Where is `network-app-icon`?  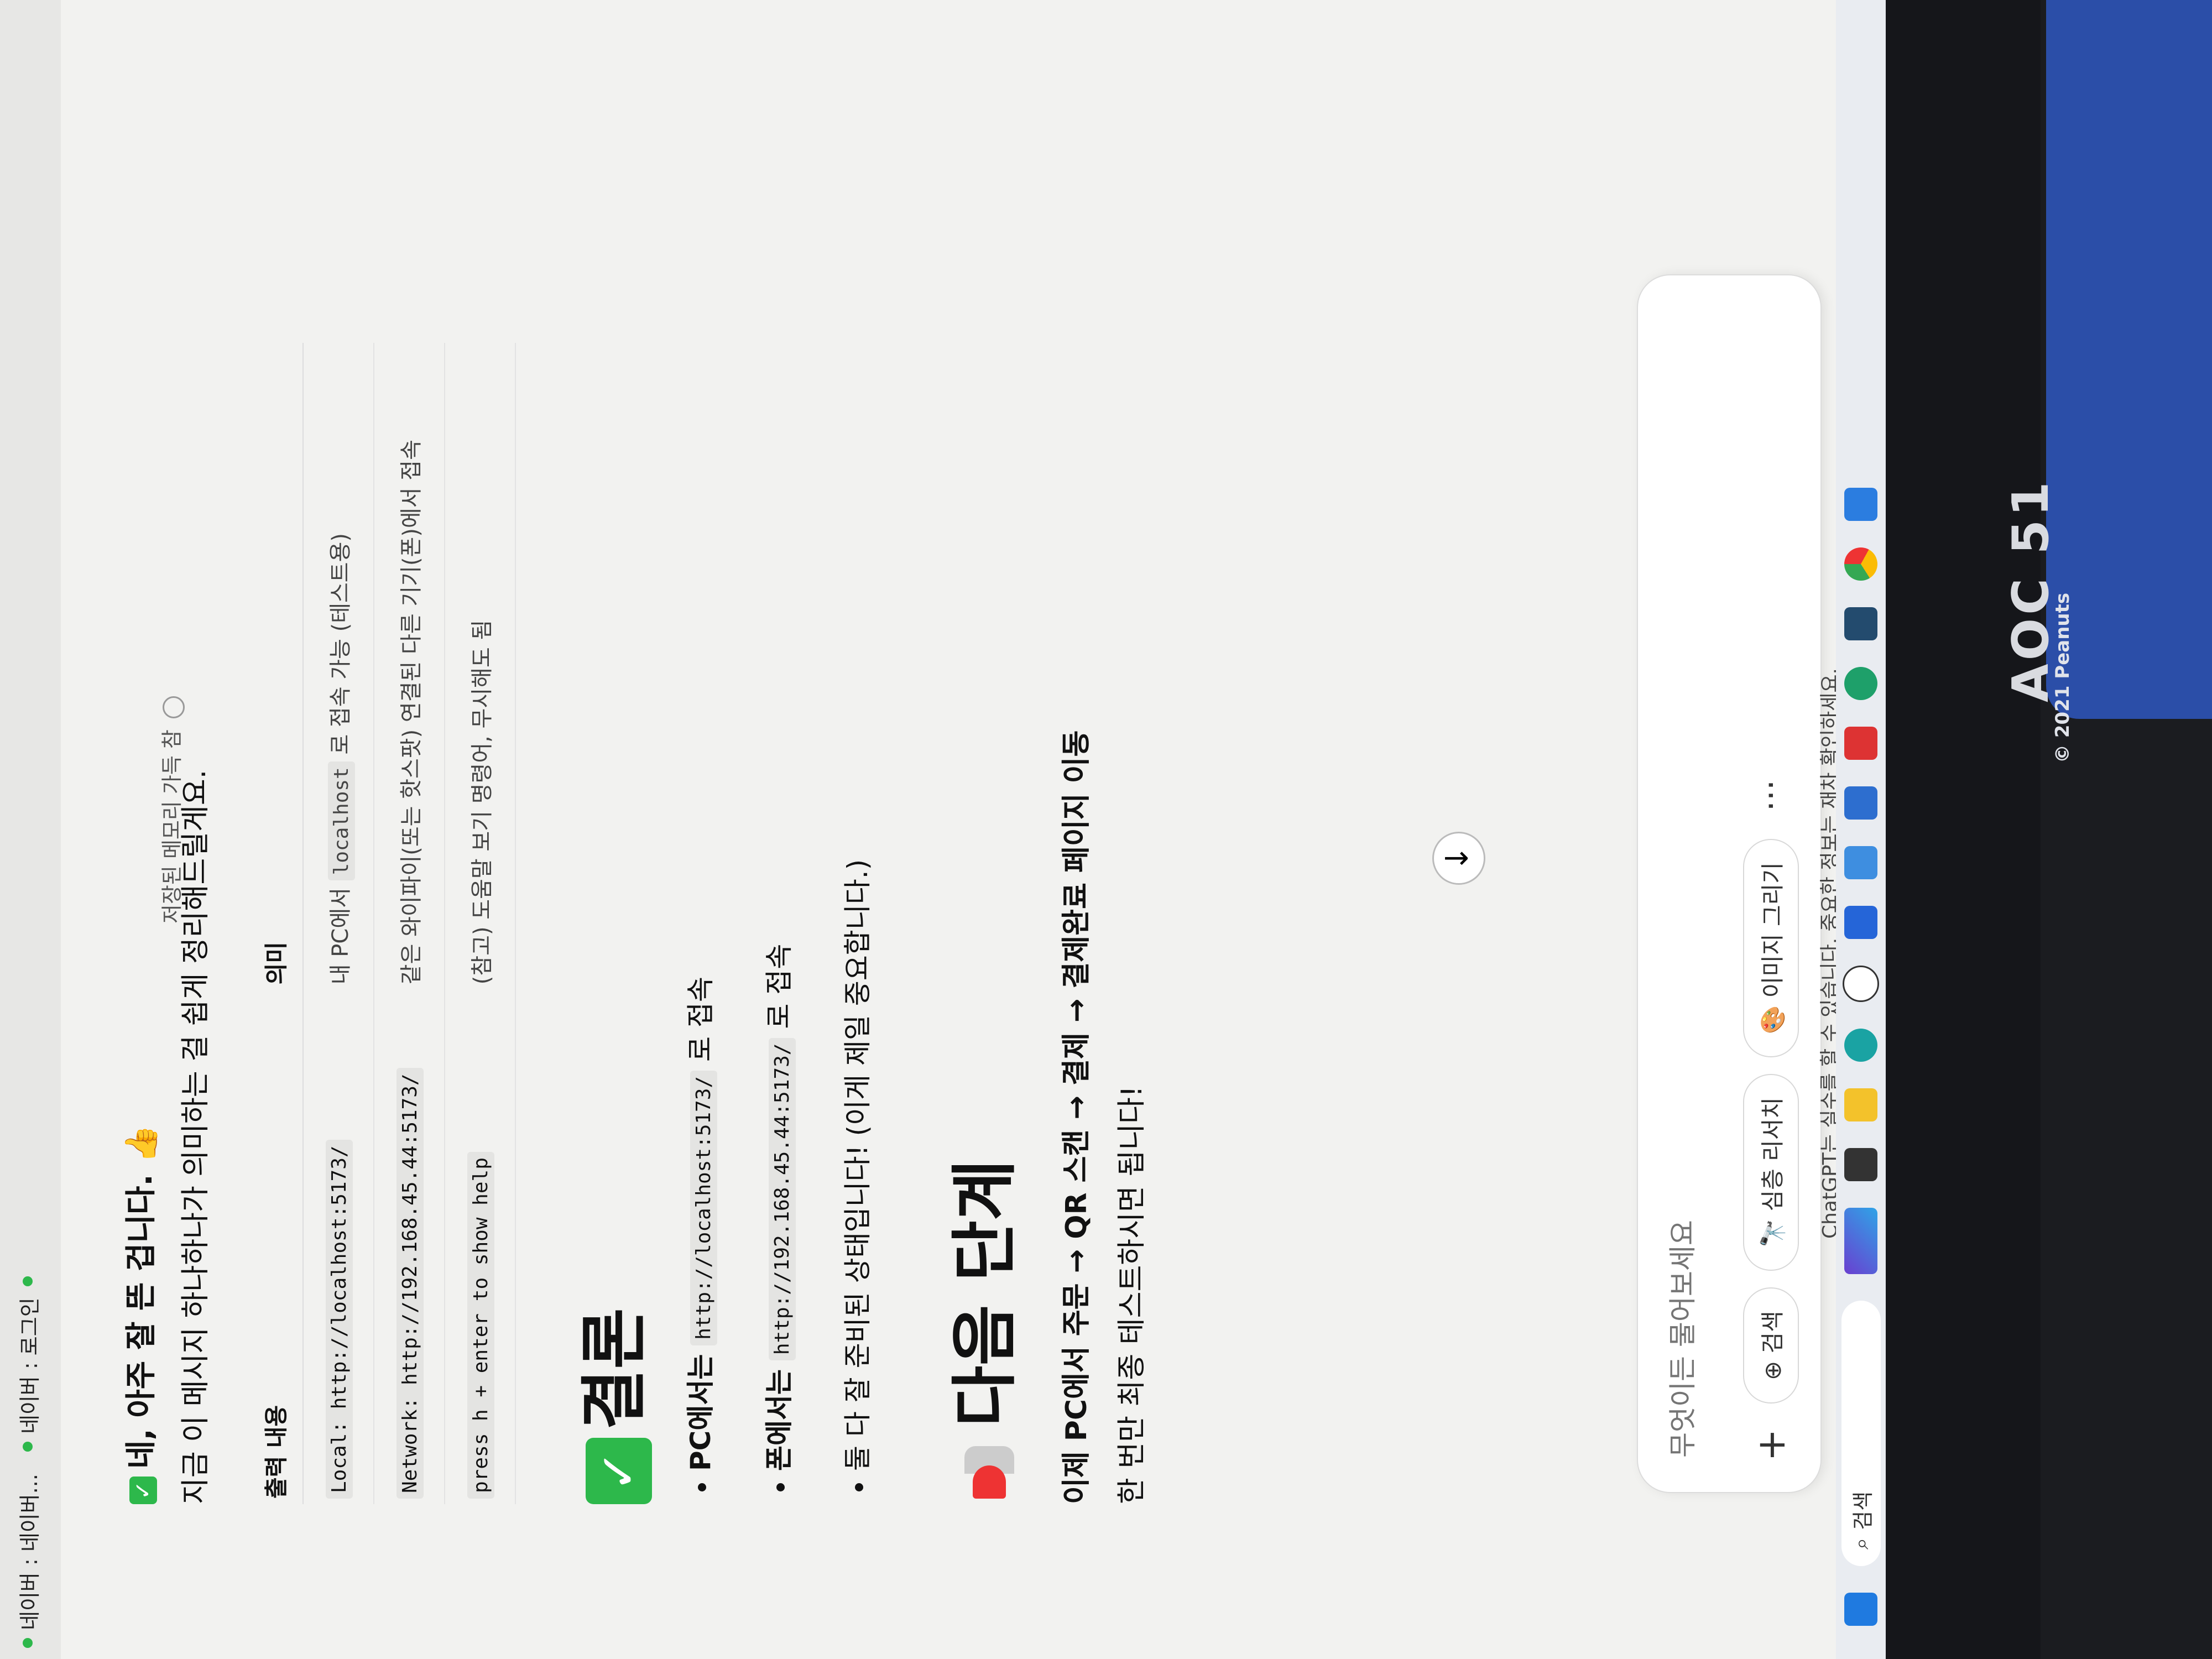 network-app-icon is located at coordinates (1861, 863).